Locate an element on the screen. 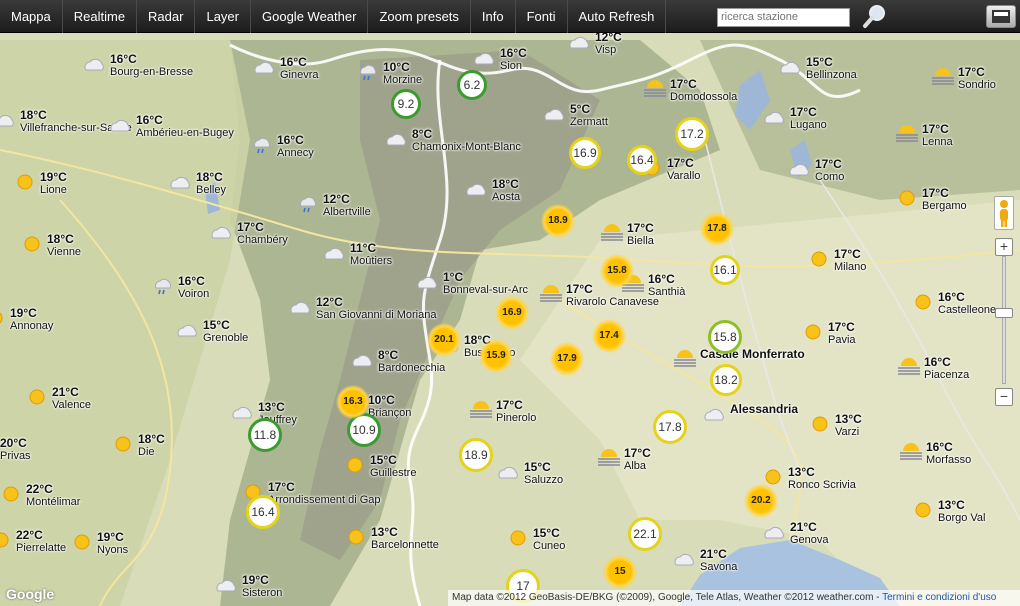  forecast-city-name: Lenna is located at coordinates (937, 142).